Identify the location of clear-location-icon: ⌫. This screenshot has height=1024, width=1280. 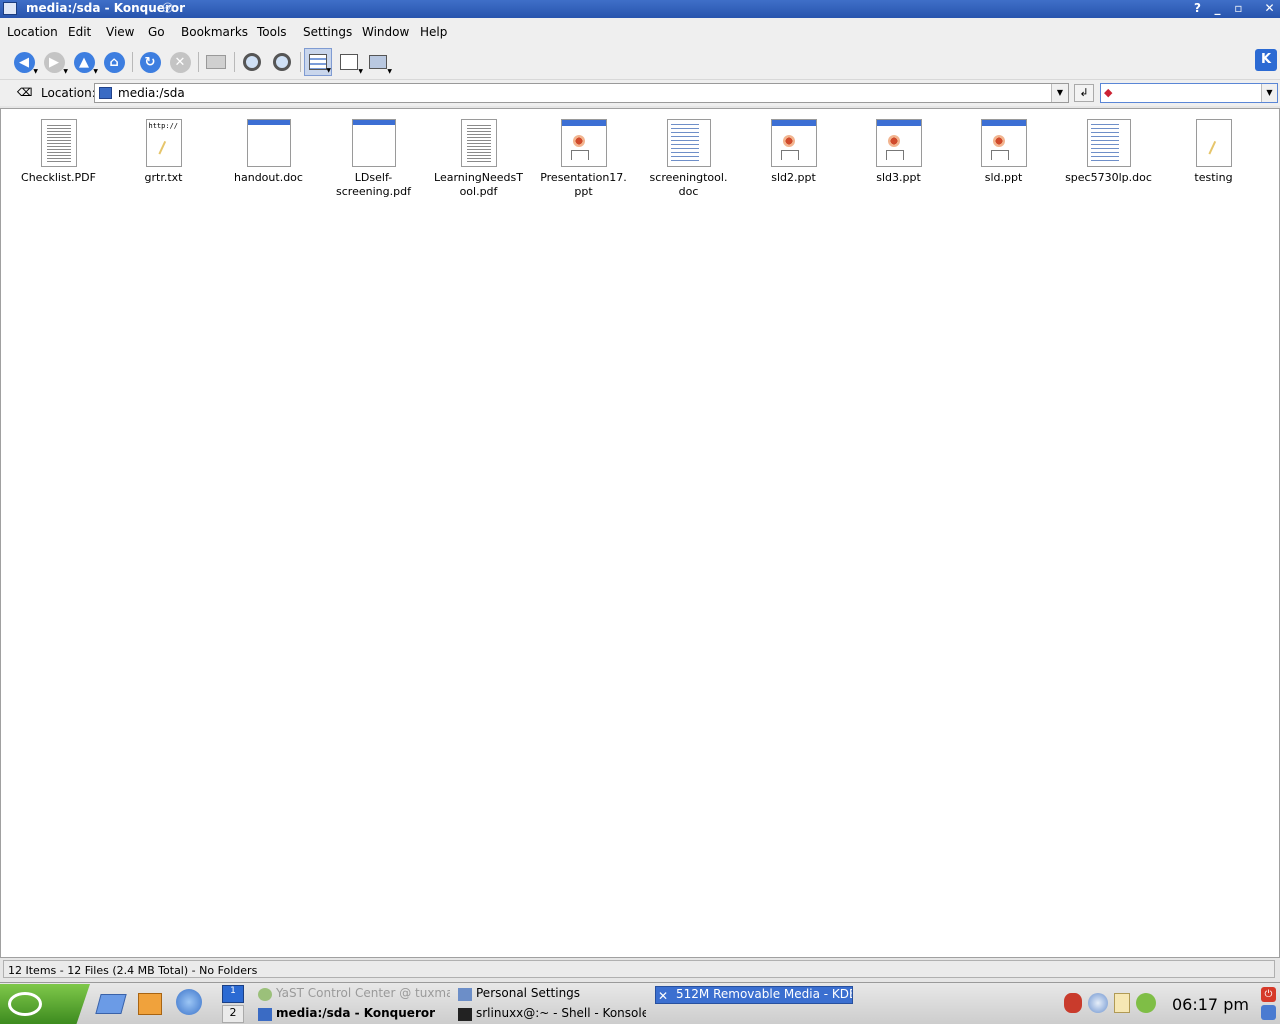
(25, 92).